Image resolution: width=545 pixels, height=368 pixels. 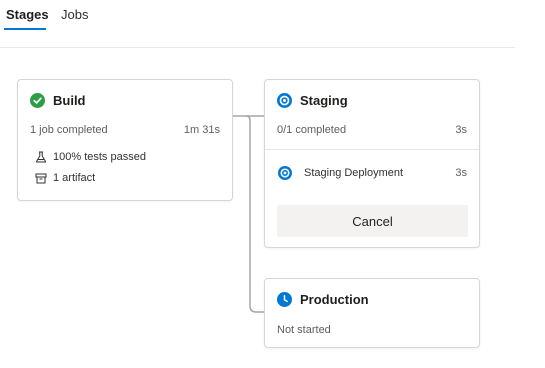 I want to click on staging-stage-status: 0/1 completed, so click(x=312, y=130).